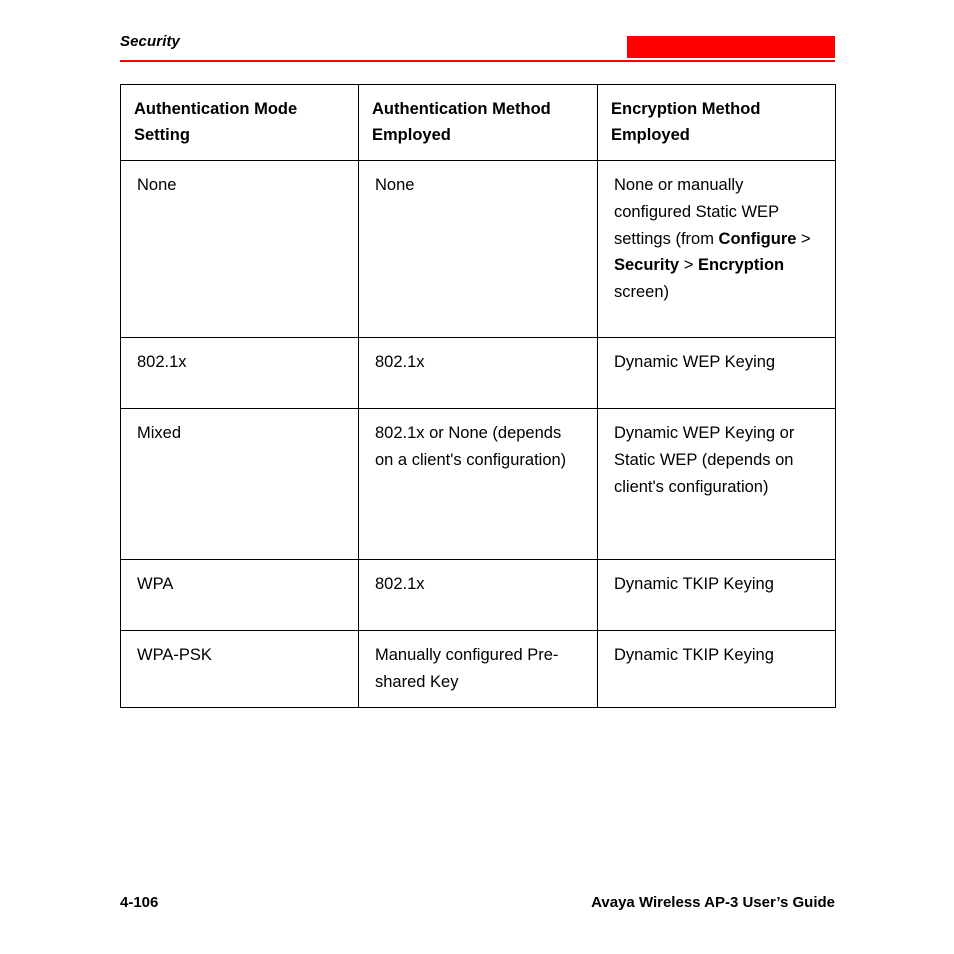 Image resolution: width=954 pixels, height=954 pixels. What do you see at coordinates (239, 122) in the screenshot?
I see `column-header-authentication-mode-setting: Authentication Mode Setting` at bounding box center [239, 122].